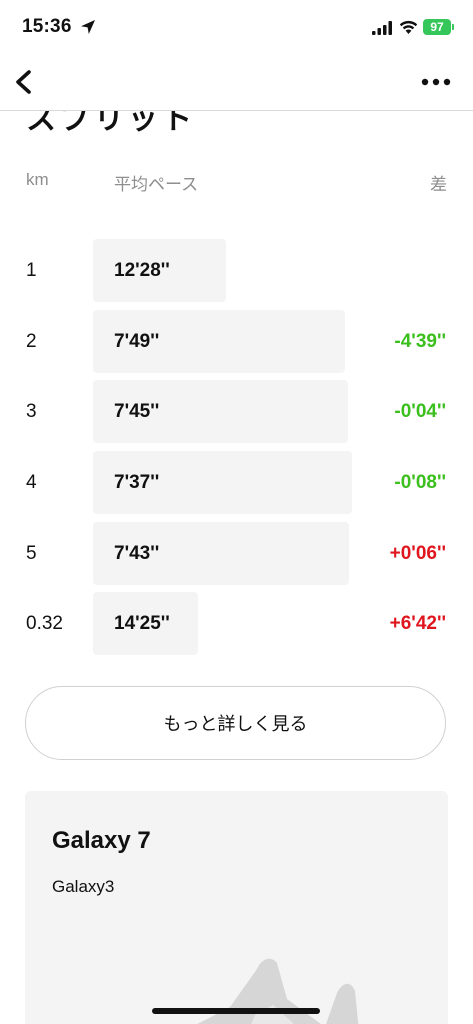 This screenshot has height=1024, width=473. Describe the element at coordinates (236, 411) in the screenshot. I see `split-row: 3 7'45'' -0'04''` at that location.